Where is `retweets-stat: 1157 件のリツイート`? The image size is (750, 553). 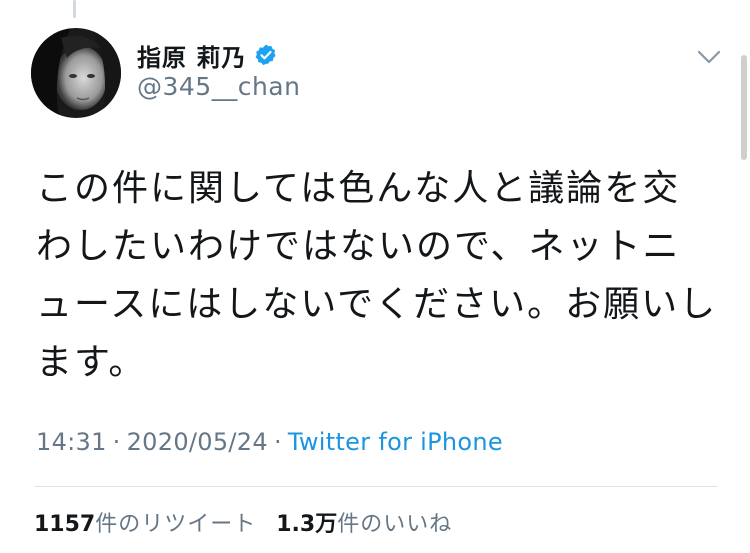 retweets-stat: 1157 件のリツイート is located at coordinates (145, 522).